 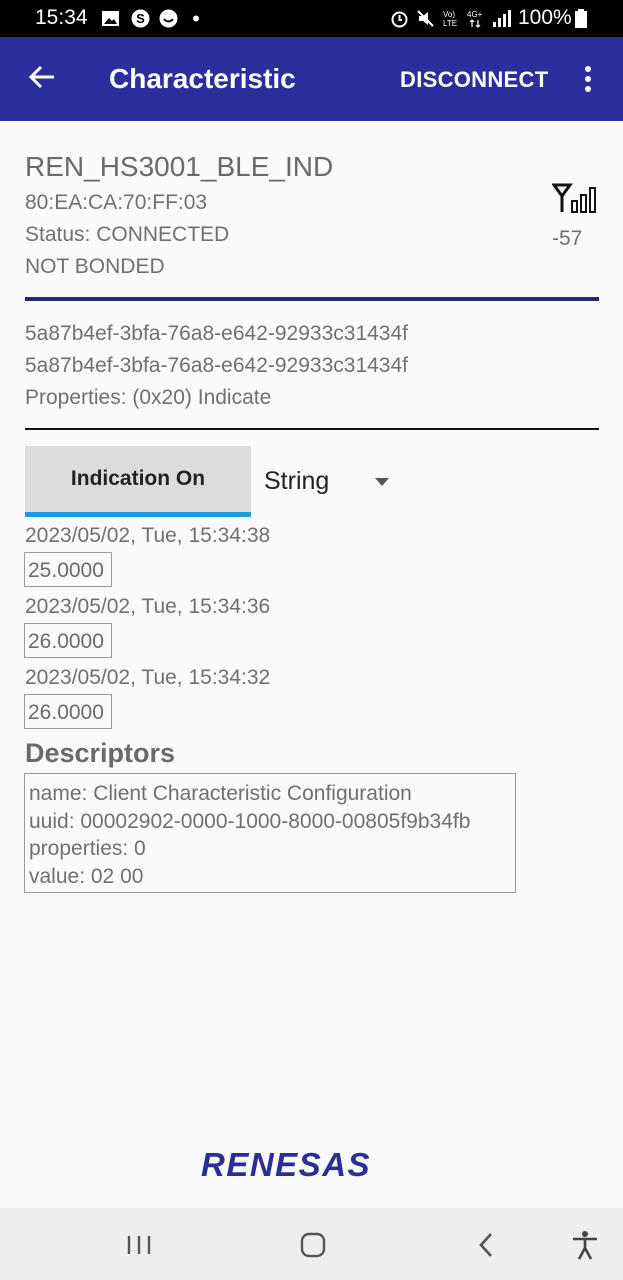 I want to click on signal-strength-icon, so click(x=574, y=198).